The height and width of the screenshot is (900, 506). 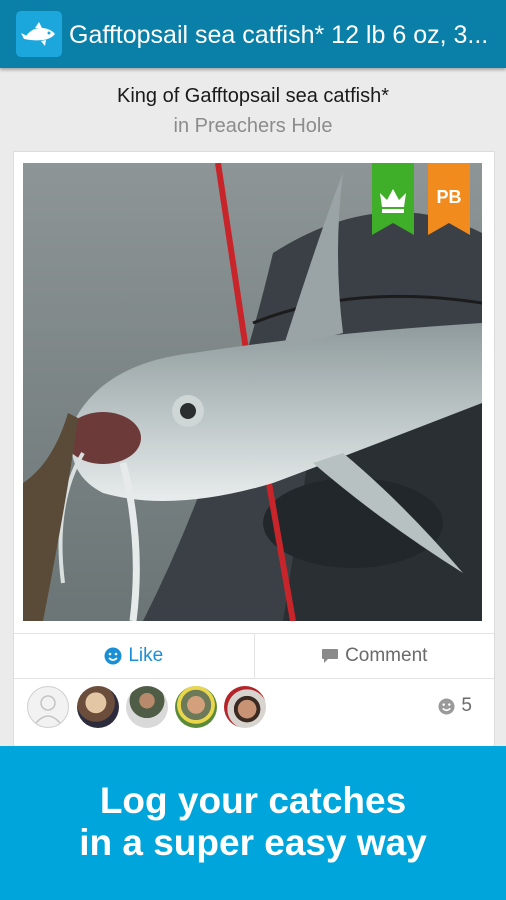 I want to click on pb-badge: PB, so click(x=449, y=199).